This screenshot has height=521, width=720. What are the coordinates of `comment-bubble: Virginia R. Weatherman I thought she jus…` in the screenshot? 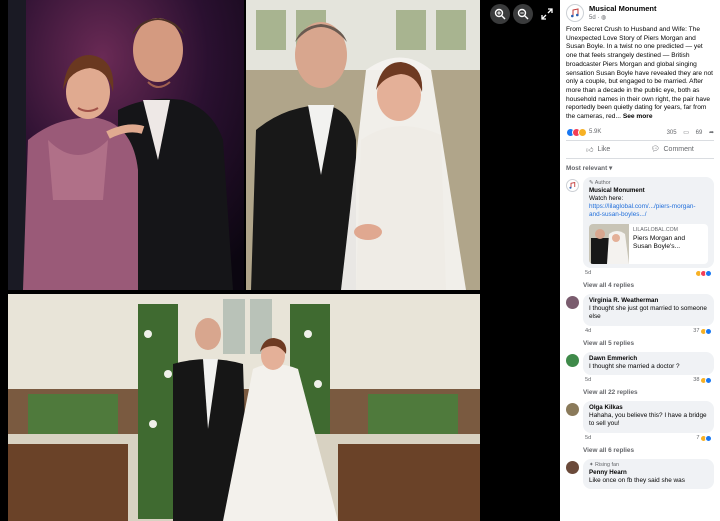 It's located at (648, 309).